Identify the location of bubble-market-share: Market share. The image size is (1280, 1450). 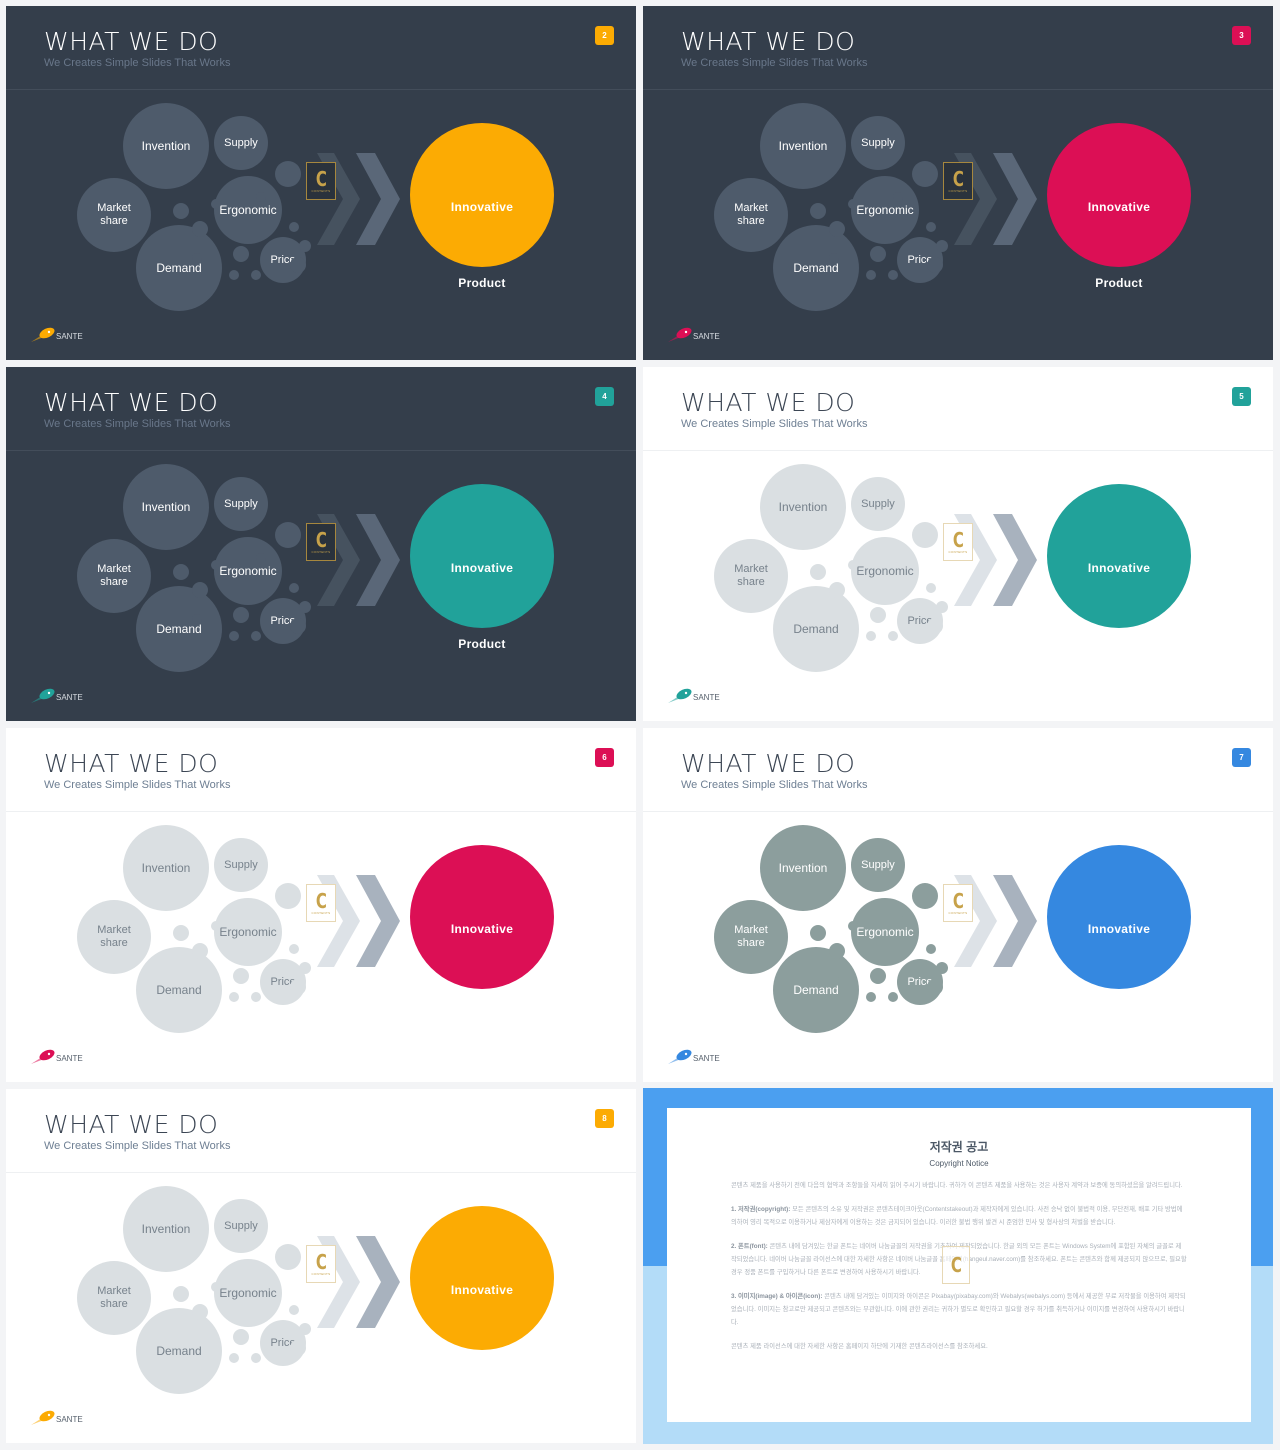
(751, 215).